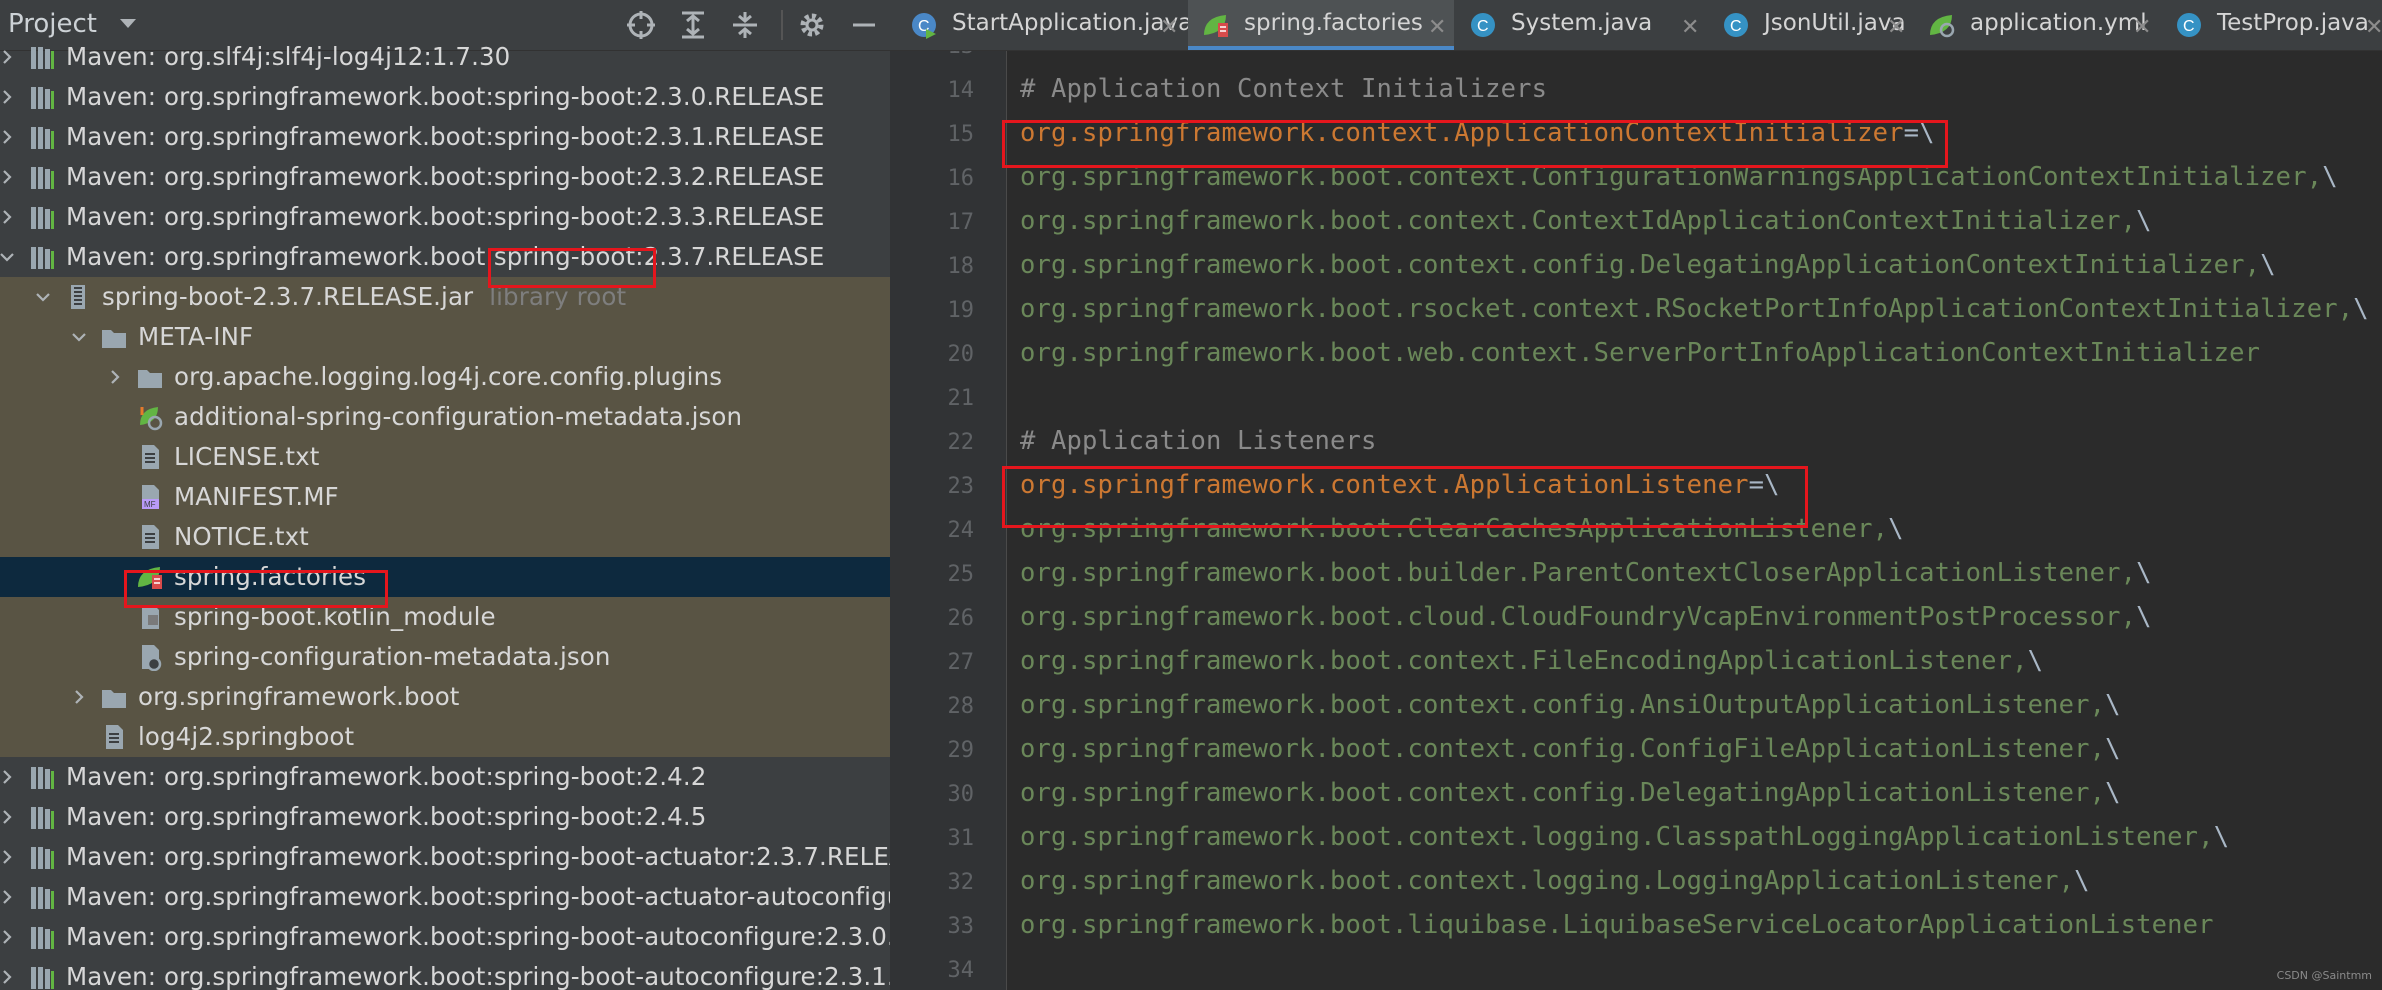 This screenshot has width=2382, height=990. What do you see at coordinates (445, 497) in the screenshot?
I see `tree-item: MF MANIFEST.MF` at bounding box center [445, 497].